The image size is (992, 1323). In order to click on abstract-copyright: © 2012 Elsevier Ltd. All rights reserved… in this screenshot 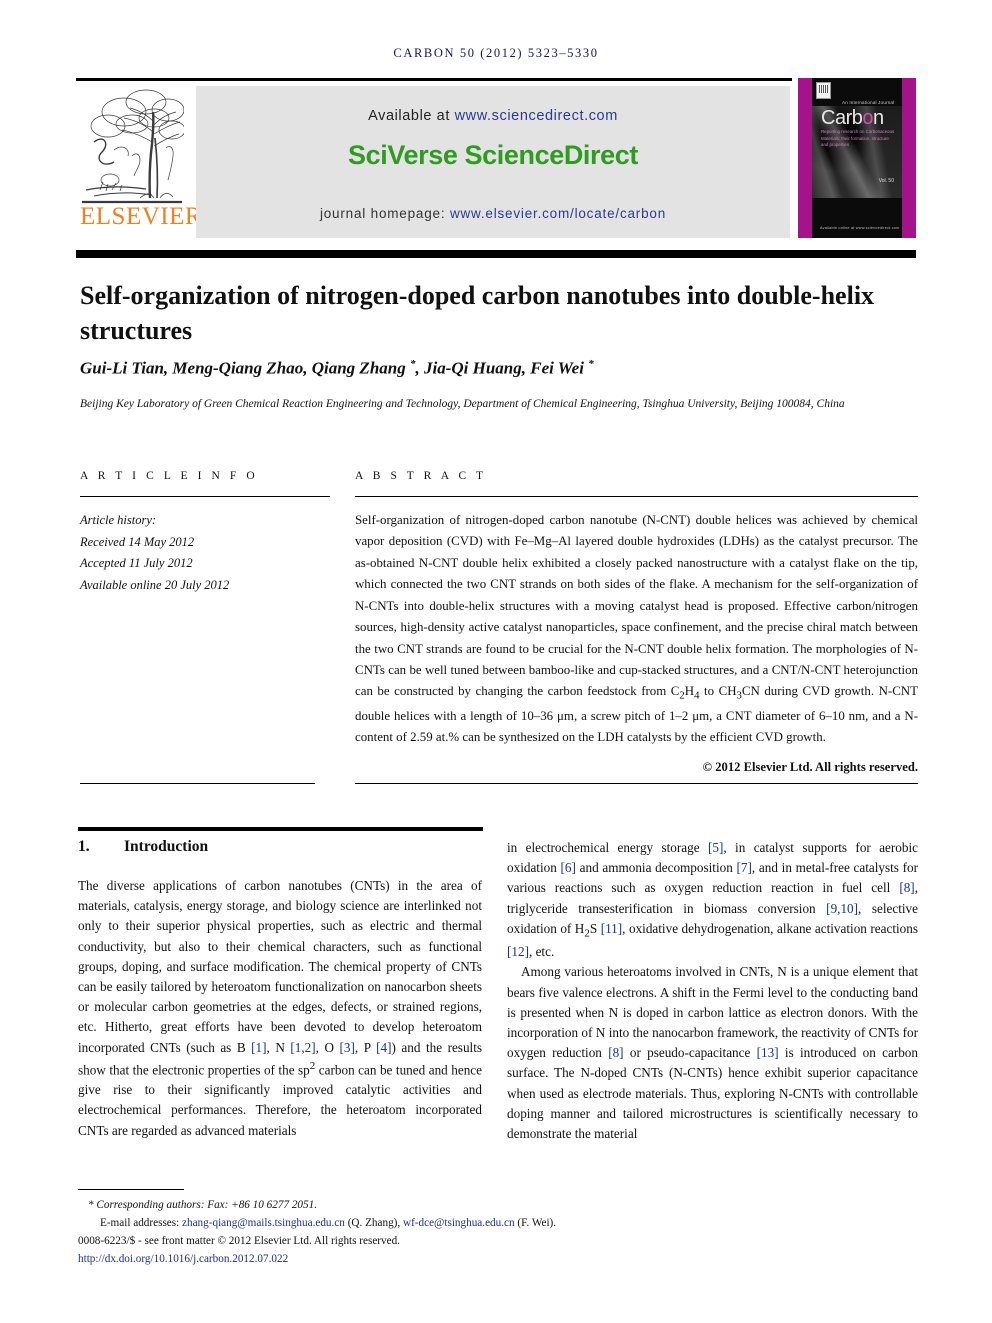, I will do `click(810, 766)`.